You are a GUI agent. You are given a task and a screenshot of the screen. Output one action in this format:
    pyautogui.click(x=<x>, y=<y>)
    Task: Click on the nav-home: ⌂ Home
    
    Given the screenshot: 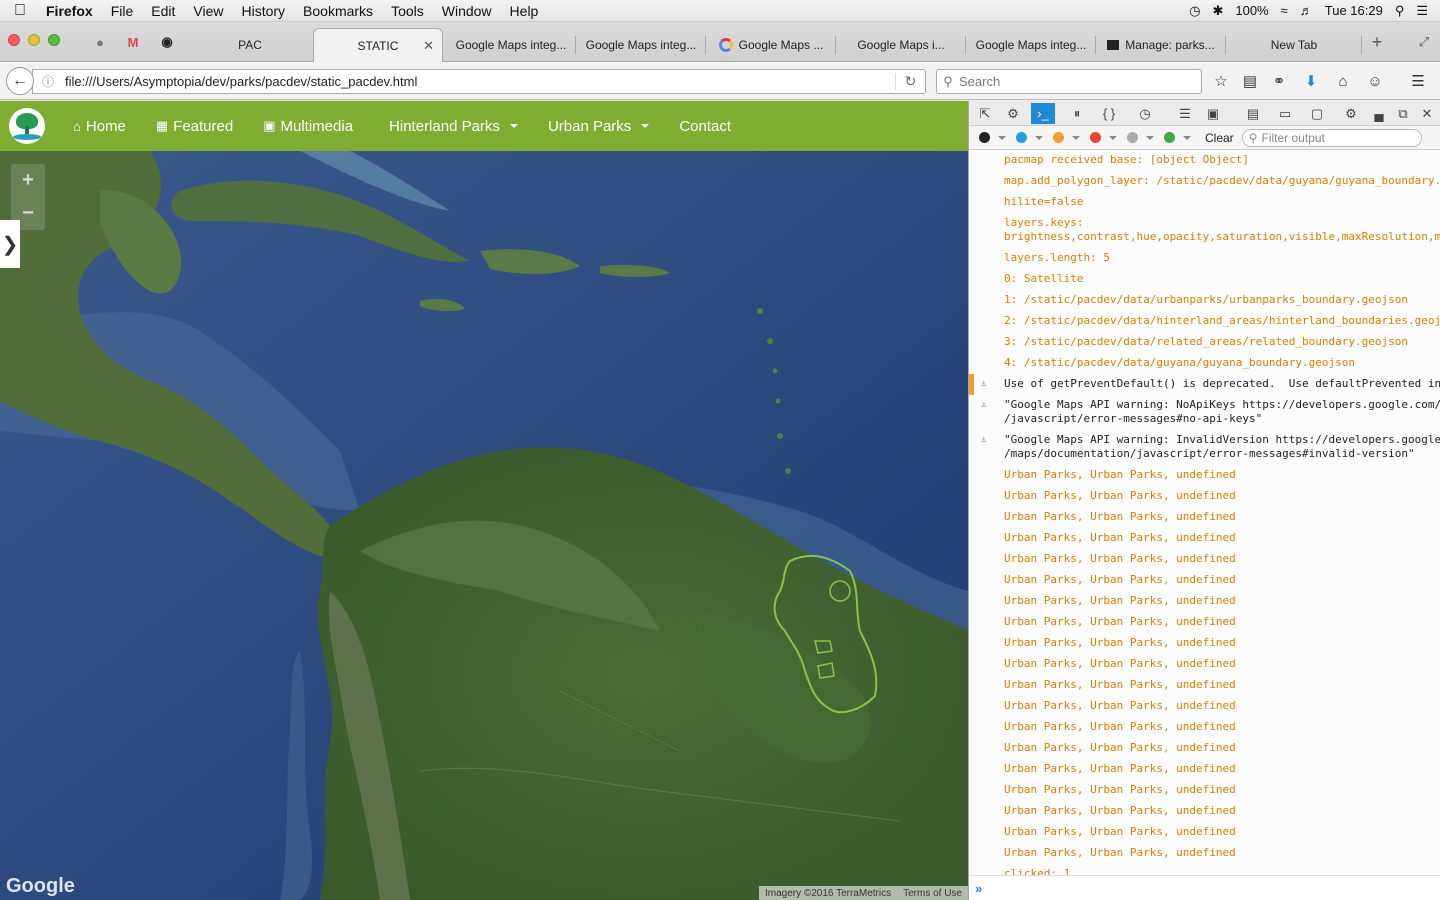 What is the action you would take?
    pyautogui.click(x=99, y=126)
    